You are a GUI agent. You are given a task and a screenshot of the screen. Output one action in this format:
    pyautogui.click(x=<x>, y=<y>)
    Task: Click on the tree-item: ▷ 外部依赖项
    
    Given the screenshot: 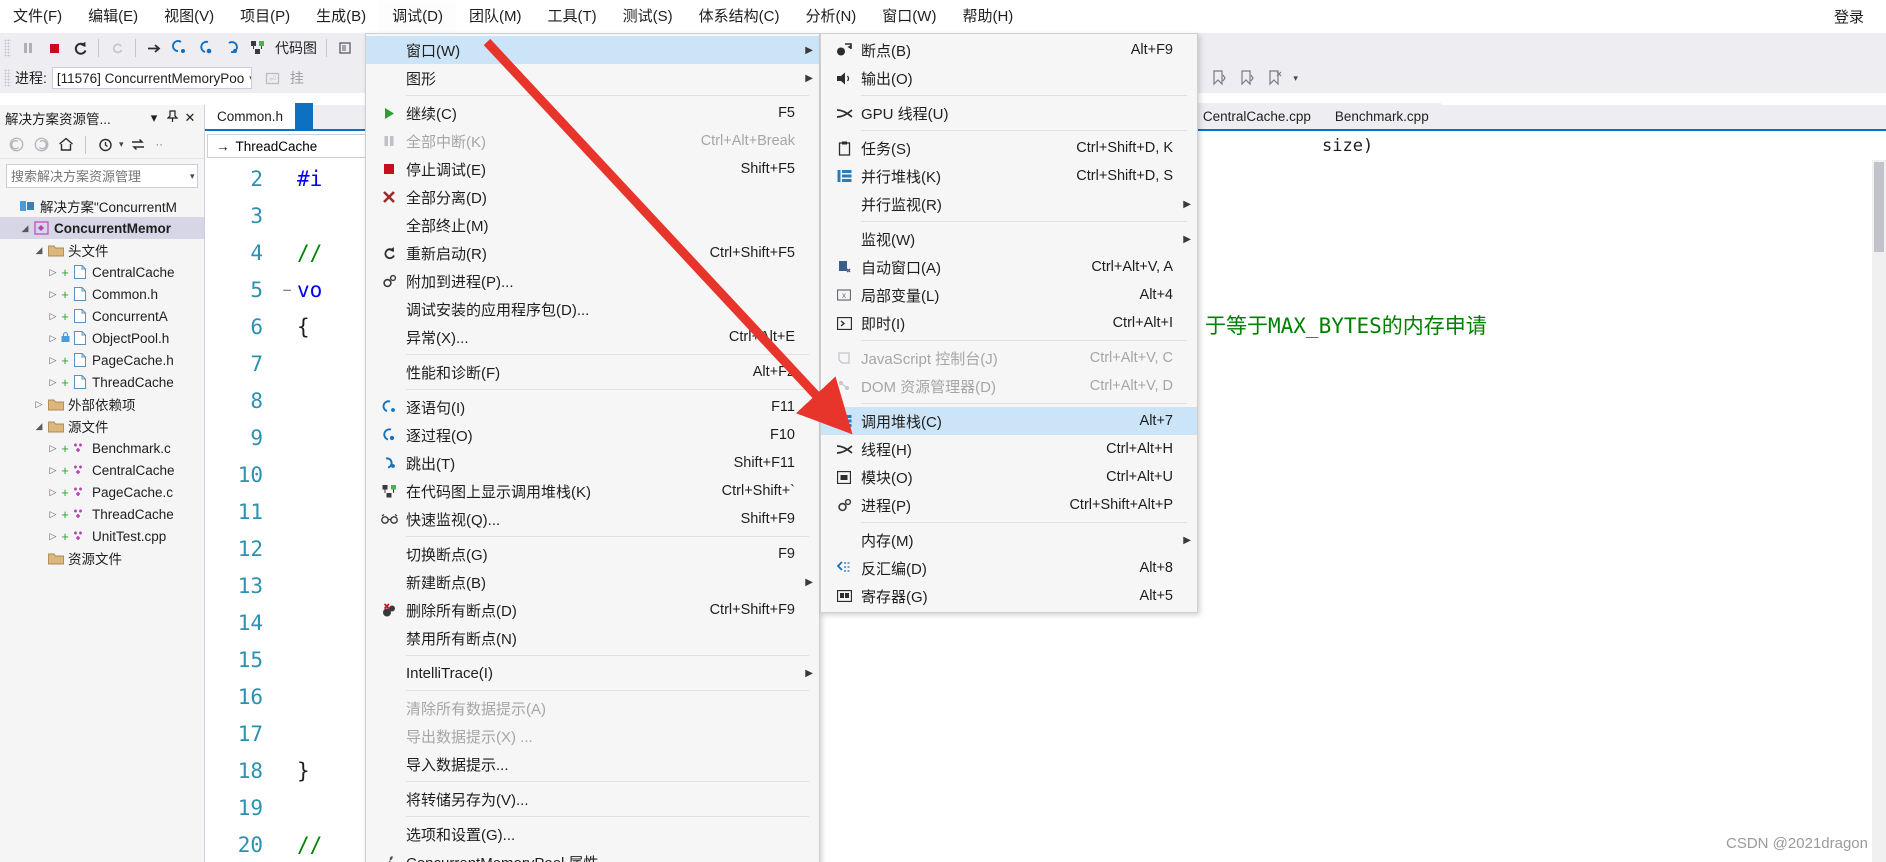 What is the action you would take?
    pyautogui.click(x=102, y=404)
    